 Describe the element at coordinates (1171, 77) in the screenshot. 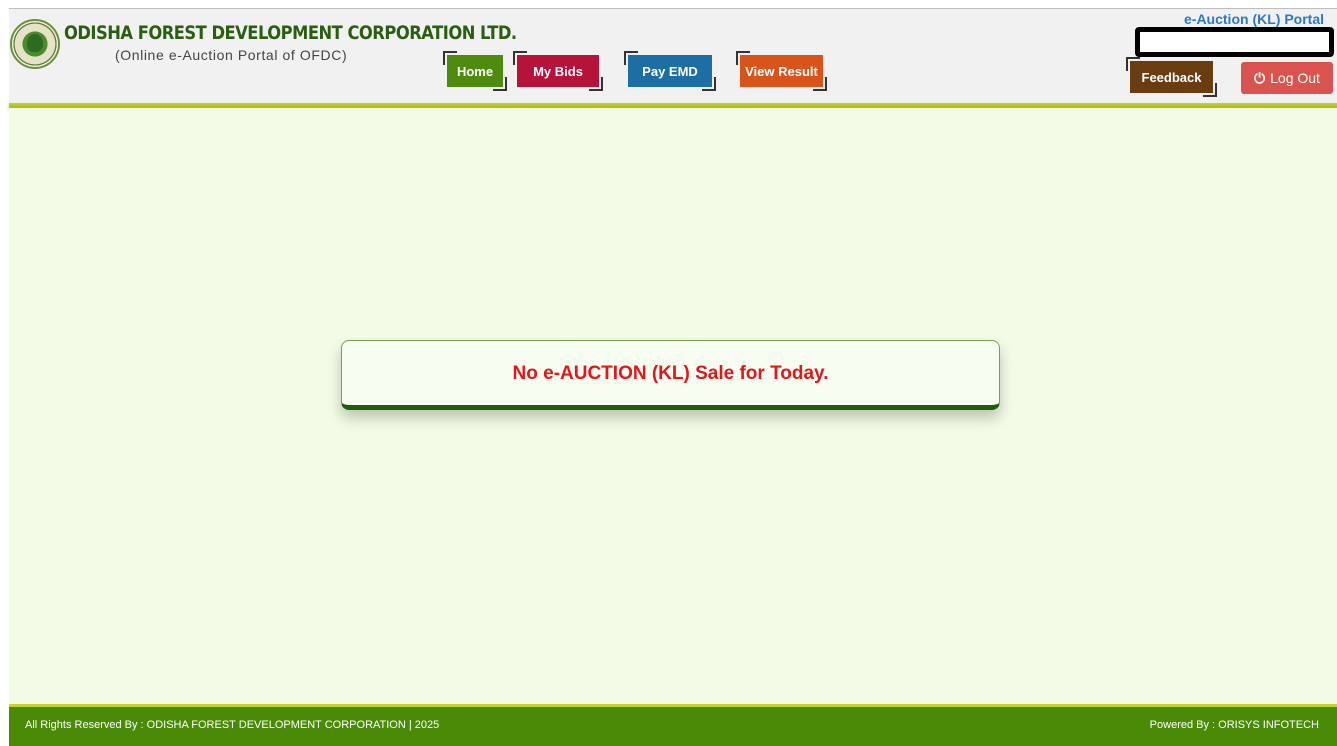

I see `feedback-button: Feedback` at that location.